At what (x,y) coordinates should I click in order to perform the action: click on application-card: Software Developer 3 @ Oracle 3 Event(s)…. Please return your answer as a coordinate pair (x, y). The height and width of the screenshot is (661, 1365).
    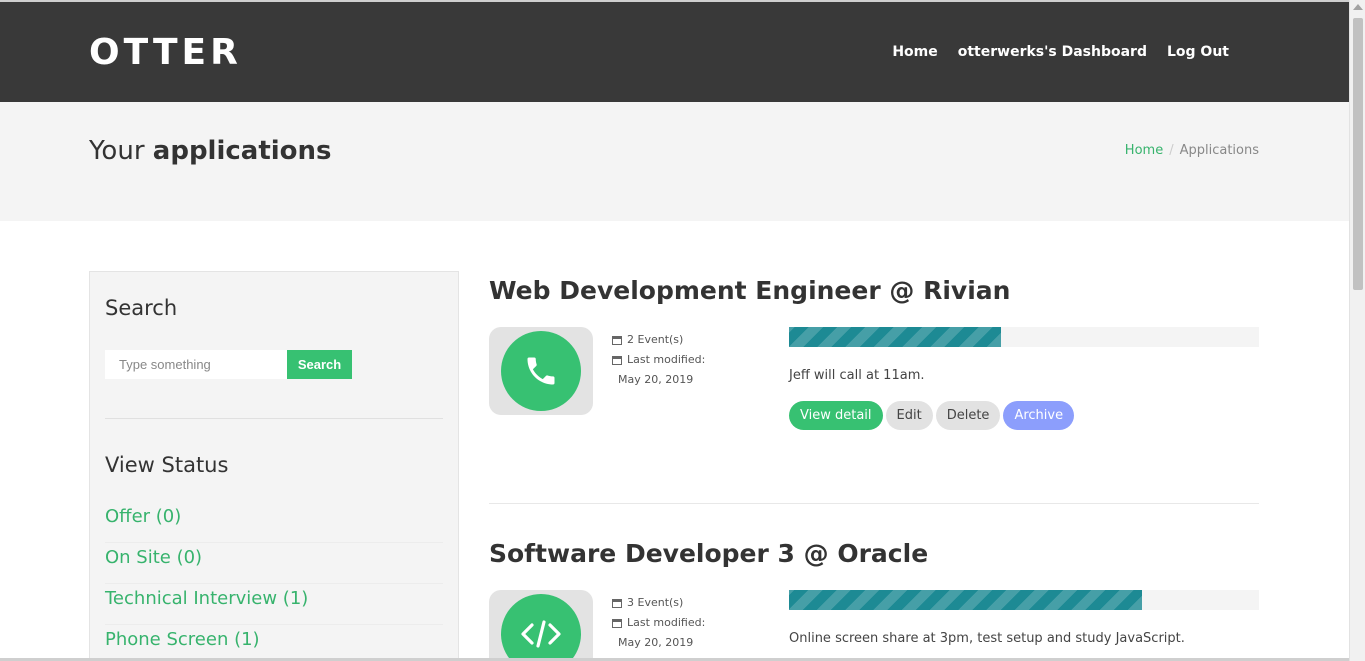
    Looking at the image, I should click on (874, 600).